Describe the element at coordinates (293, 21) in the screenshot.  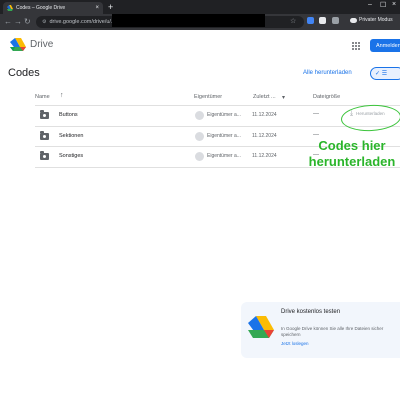
I see `bookmark-star-icon: ☆` at that location.